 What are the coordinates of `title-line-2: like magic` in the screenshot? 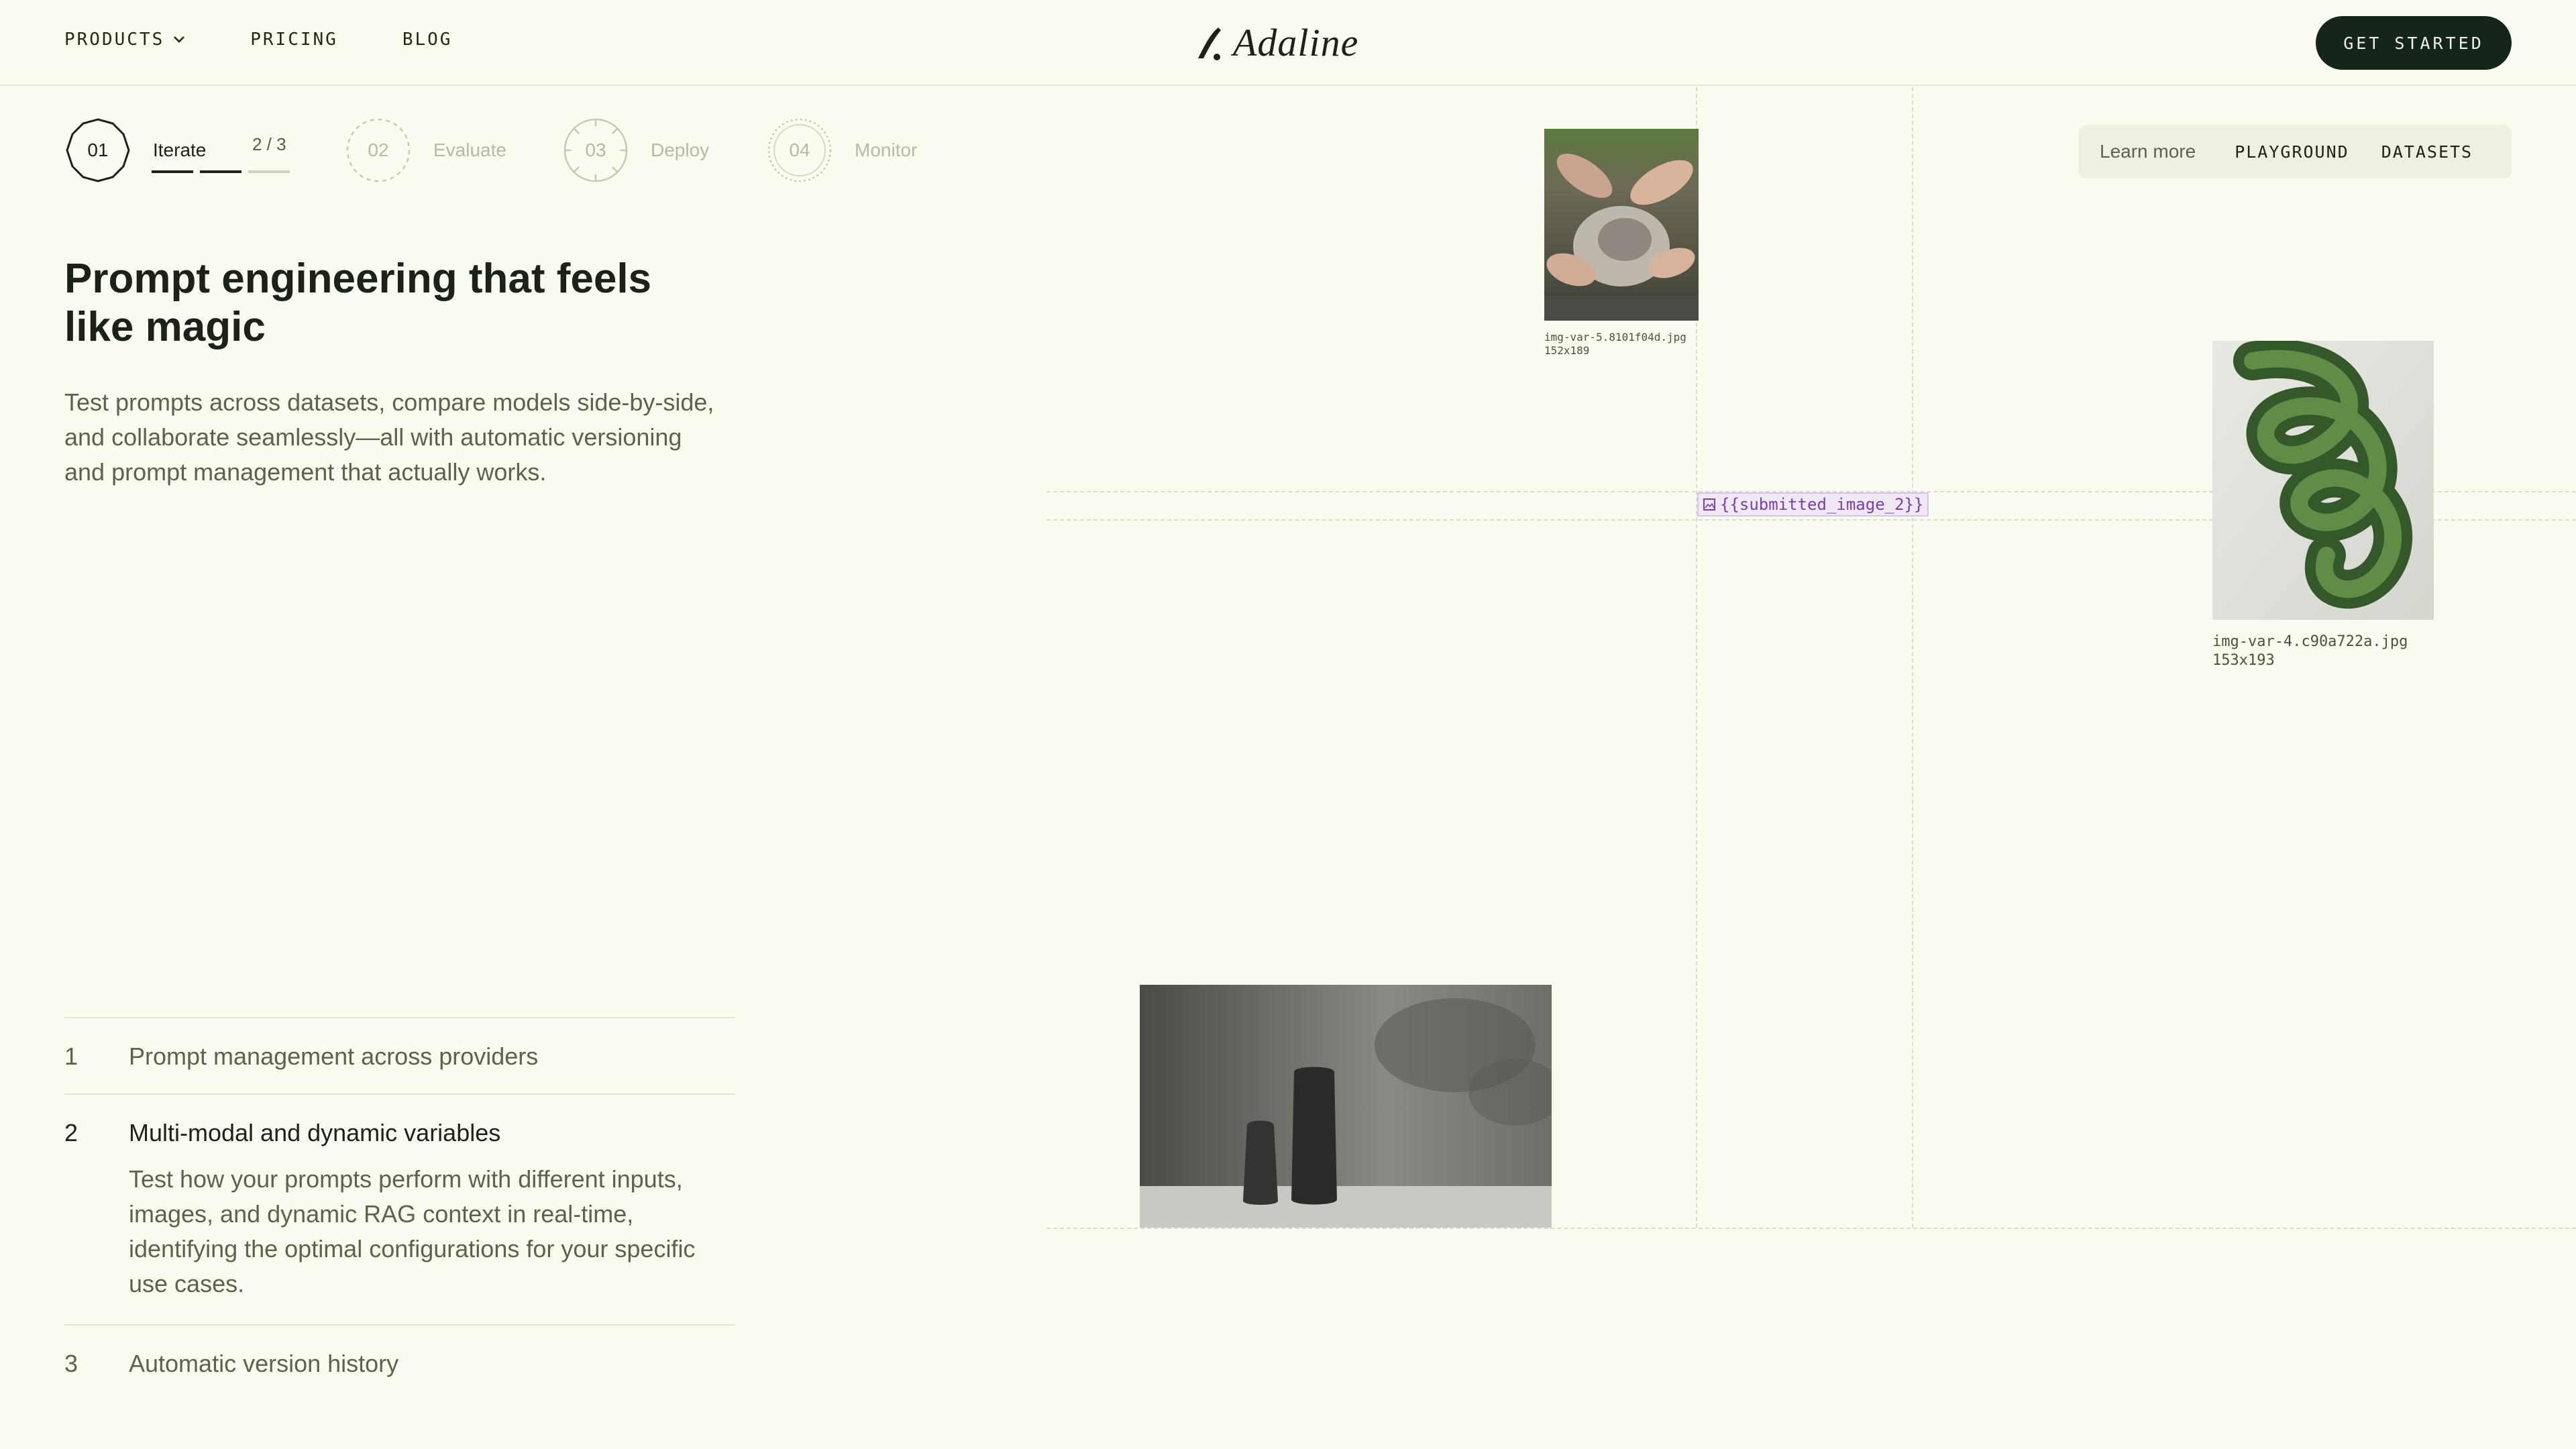 It's located at (165, 327).